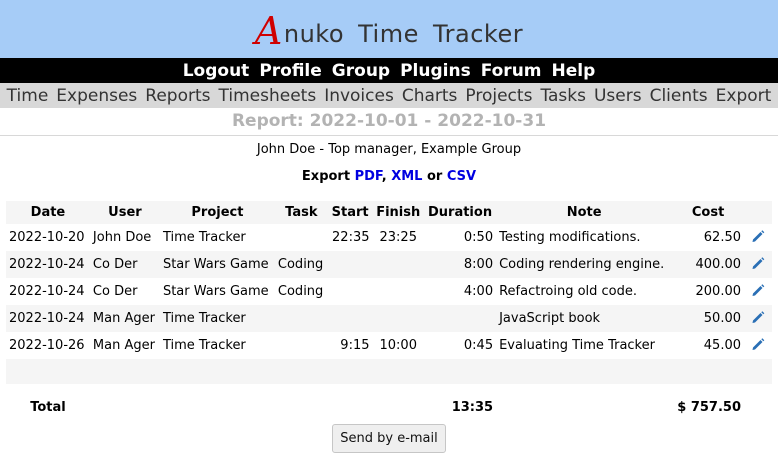 The width and height of the screenshot is (778, 468). Describe the element at coordinates (124, 212) in the screenshot. I see `col-user: User` at that location.